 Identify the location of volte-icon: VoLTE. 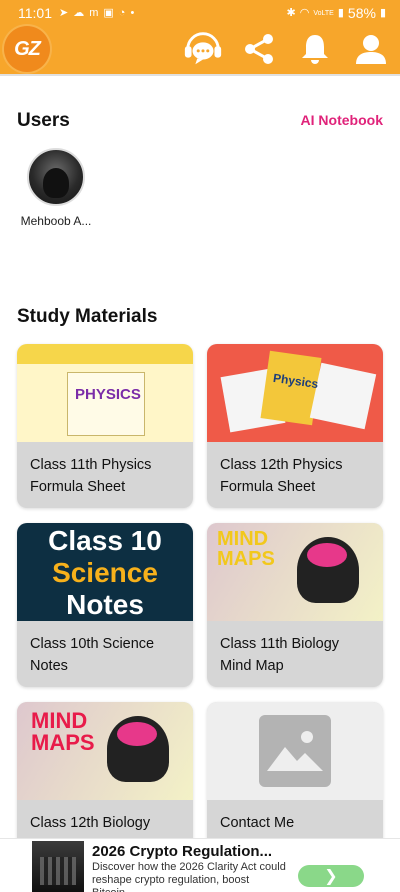
(323, 13).